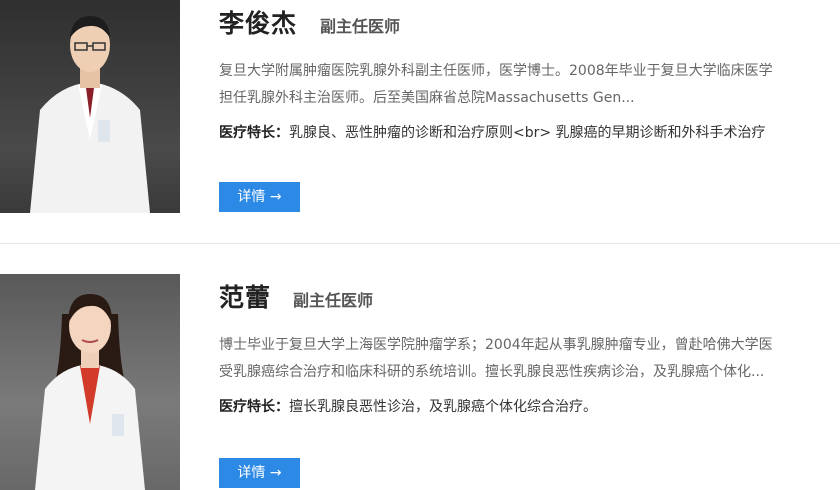 Image resolution: width=840 pixels, height=490 pixels. Describe the element at coordinates (443, 407) in the screenshot. I see `specialty-text: 擅长乳腺良恶性诊治，及乳腺癌个体化综合治疗。` at that location.